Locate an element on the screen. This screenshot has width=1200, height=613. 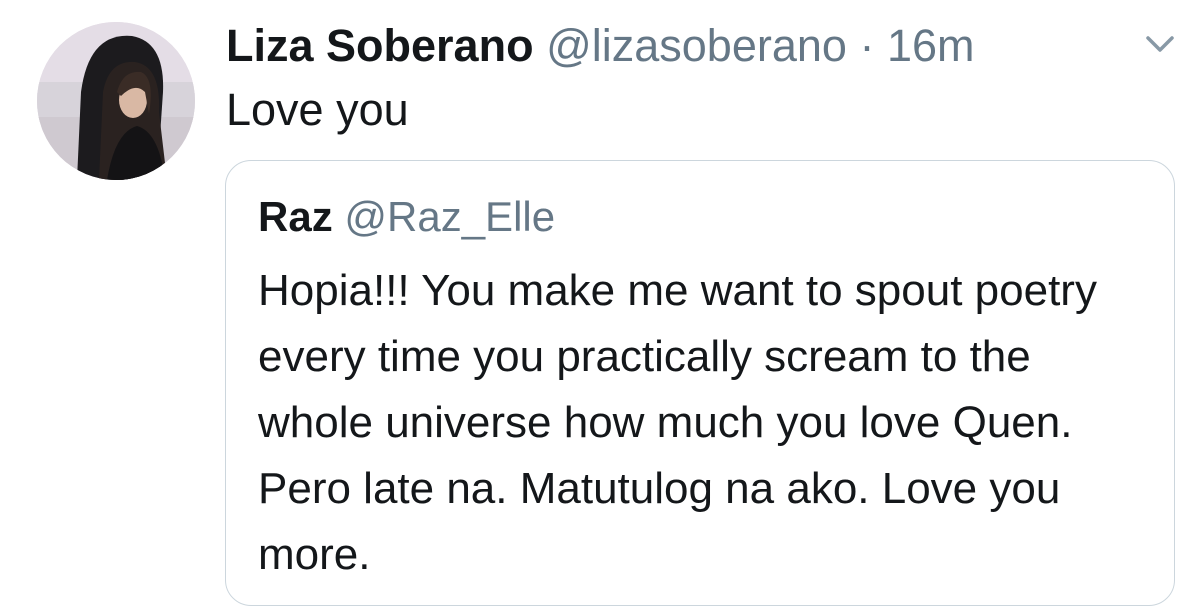
timestamp: 16m is located at coordinates (931, 45).